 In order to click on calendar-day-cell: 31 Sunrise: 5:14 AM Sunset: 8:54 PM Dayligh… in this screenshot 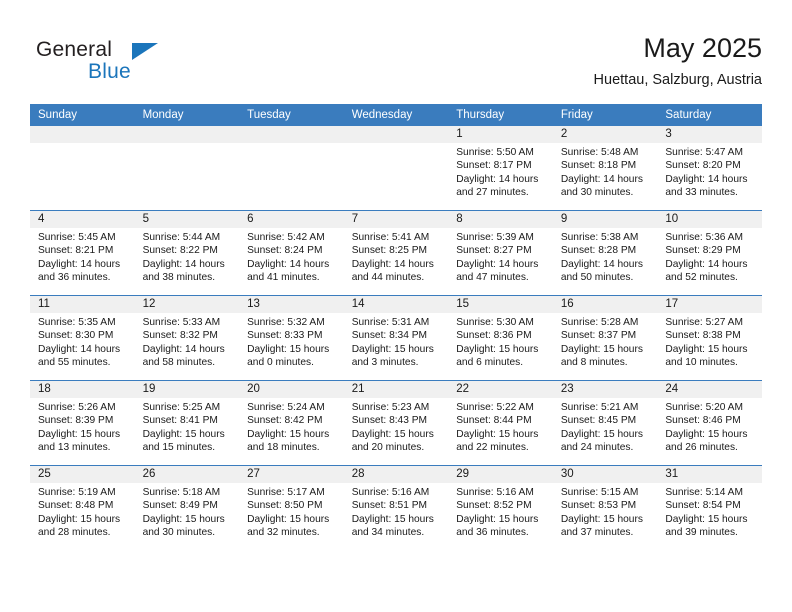, I will do `click(709, 507)`.